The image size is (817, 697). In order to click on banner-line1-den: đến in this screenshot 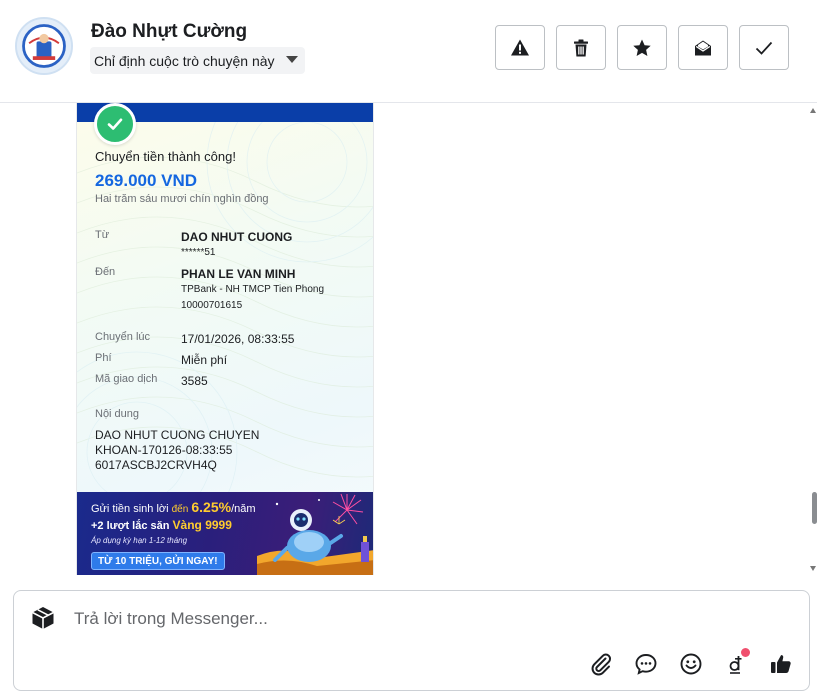, I will do `click(180, 509)`.